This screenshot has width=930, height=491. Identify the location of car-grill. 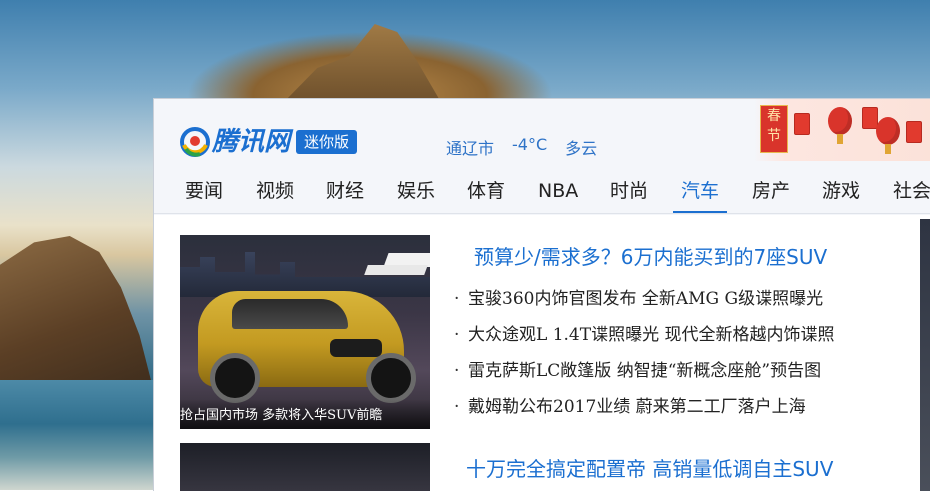
(356, 348).